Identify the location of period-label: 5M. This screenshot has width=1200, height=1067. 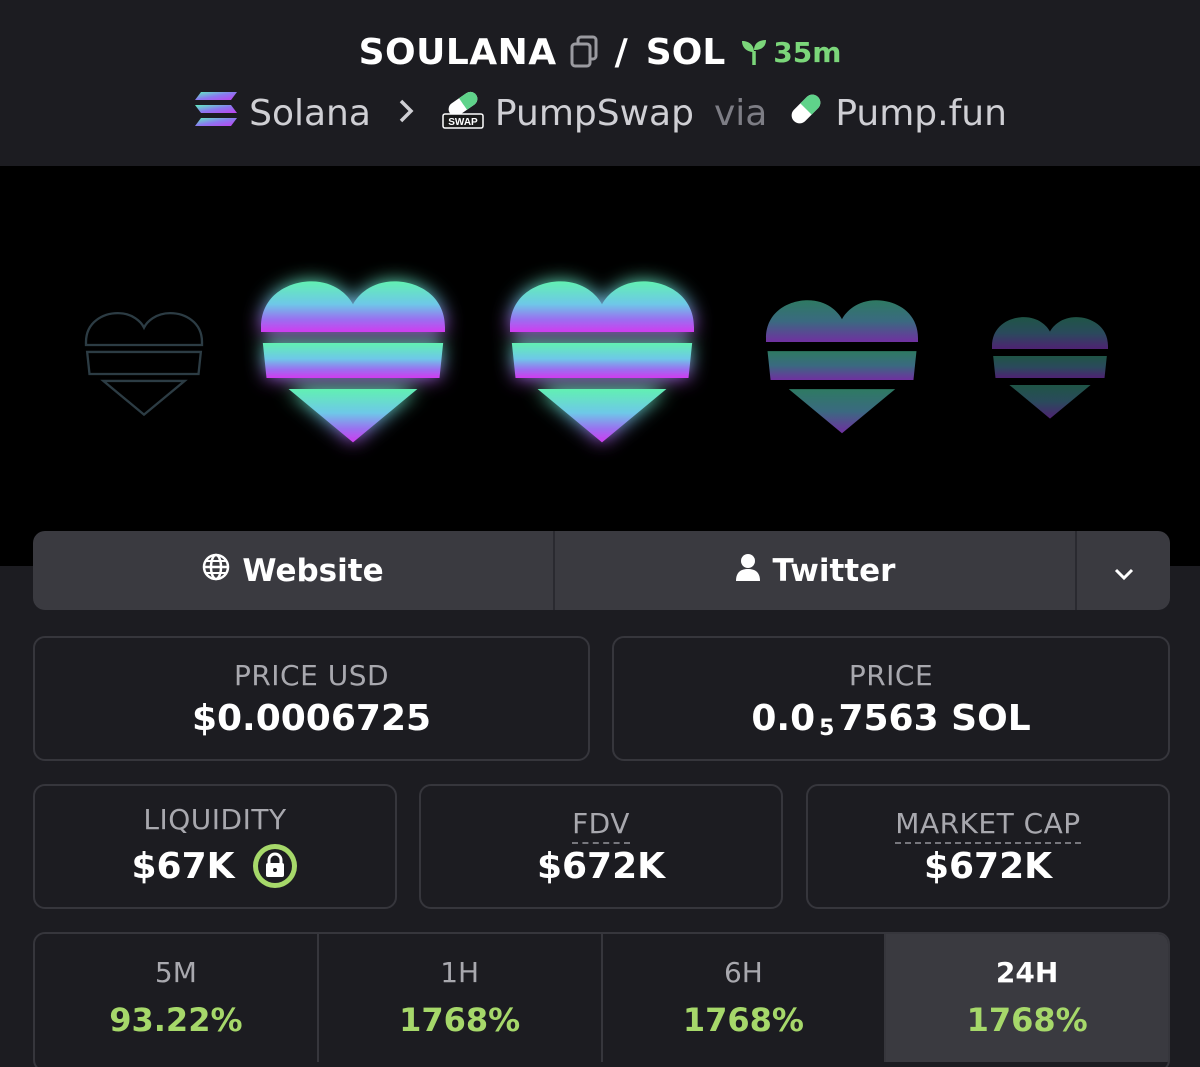
(175, 972).